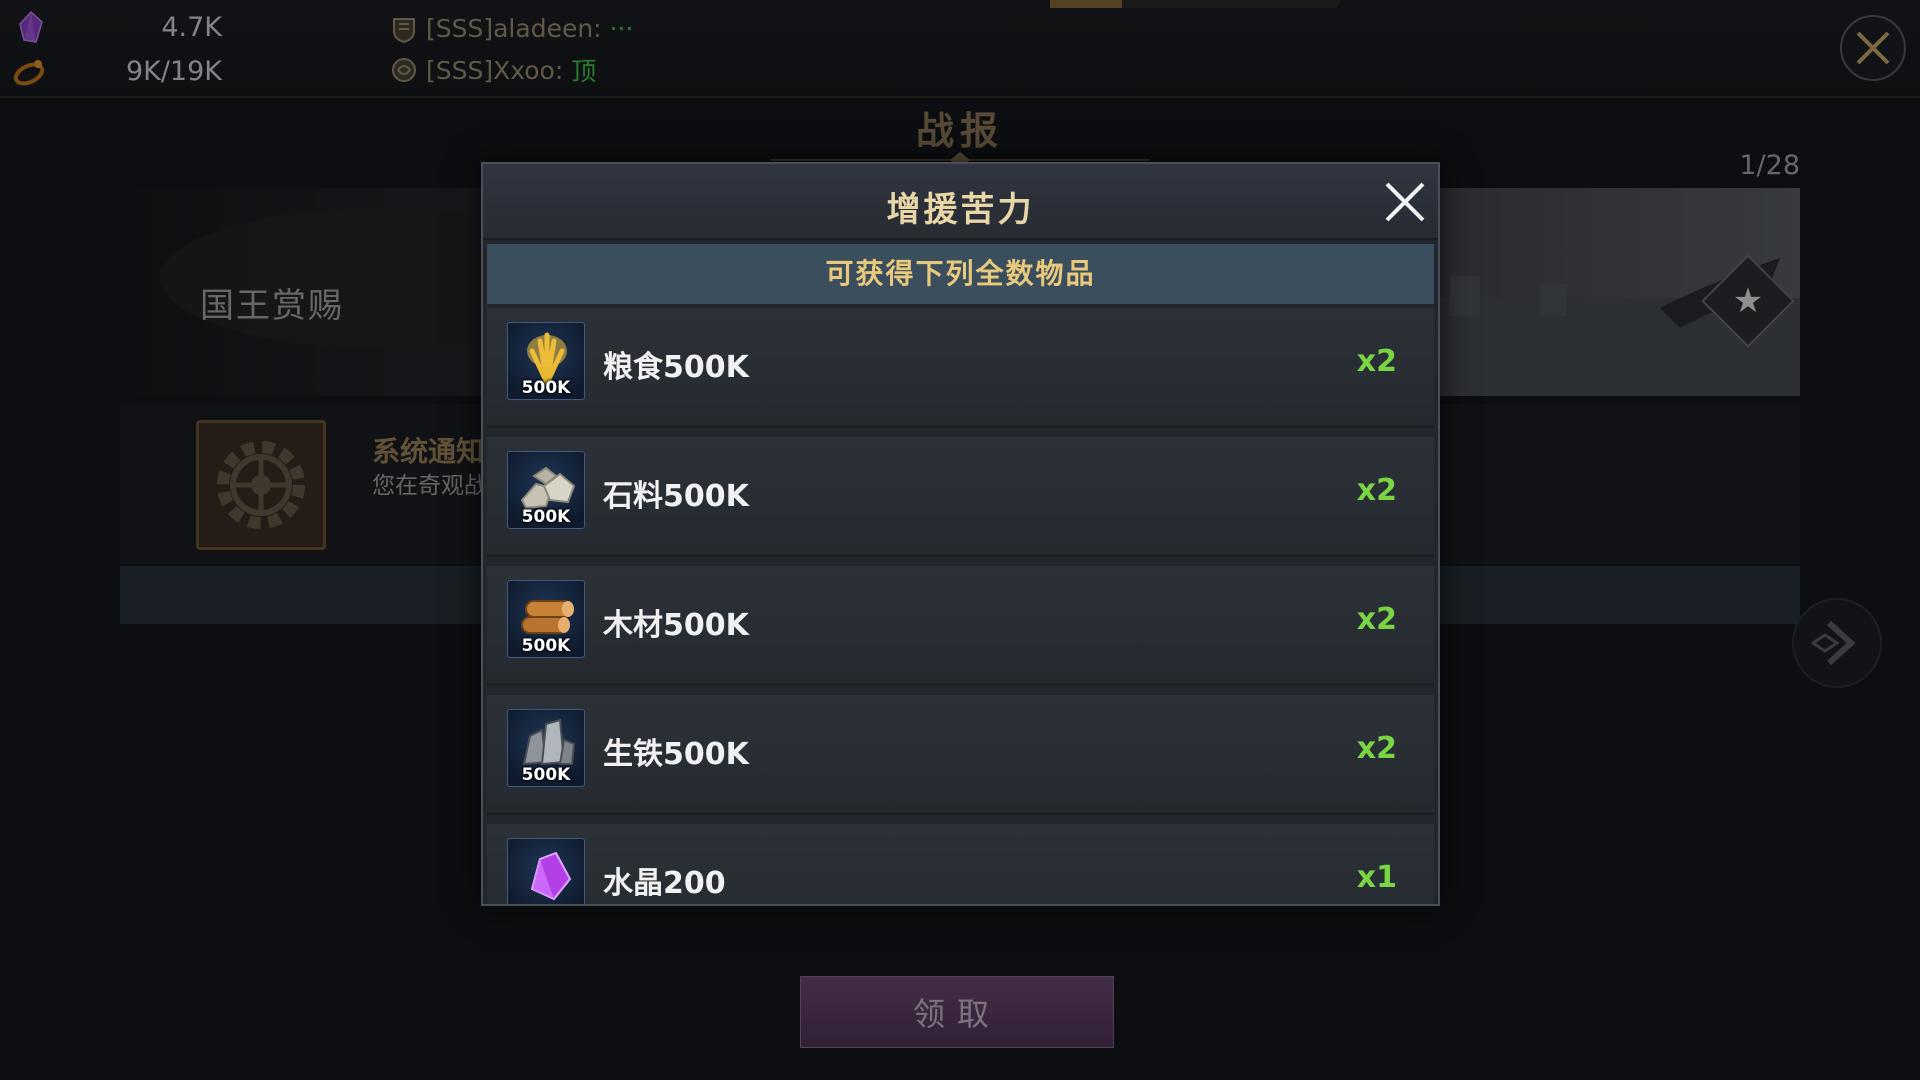 The image size is (1920, 1080). Describe the element at coordinates (546, 361) in the screenshot. I see `grain-icon: 500K` at that location.